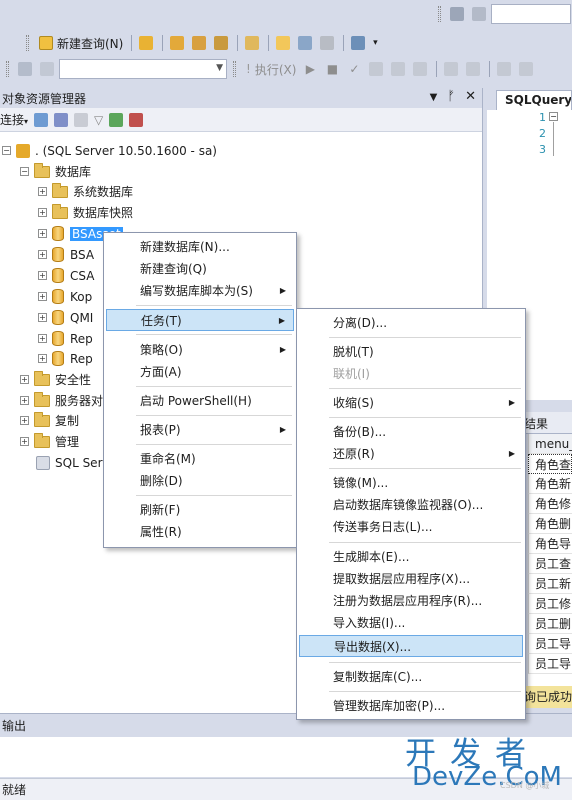 The image size is (572, 800). Describe the element at coordinates (434, 98) in the screenshot. I see `dropdown-arrow-icon: ▼` at that location.